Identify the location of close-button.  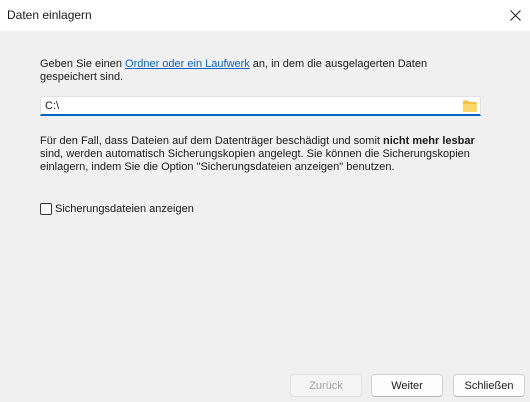
(515, 15).